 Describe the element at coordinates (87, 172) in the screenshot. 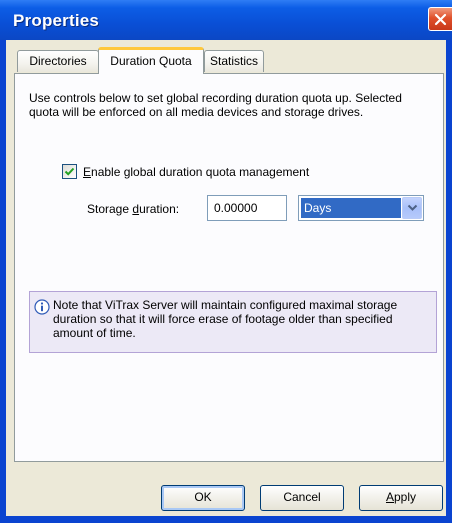

I see `enable-quota-label-mnemonic: E` at that location.